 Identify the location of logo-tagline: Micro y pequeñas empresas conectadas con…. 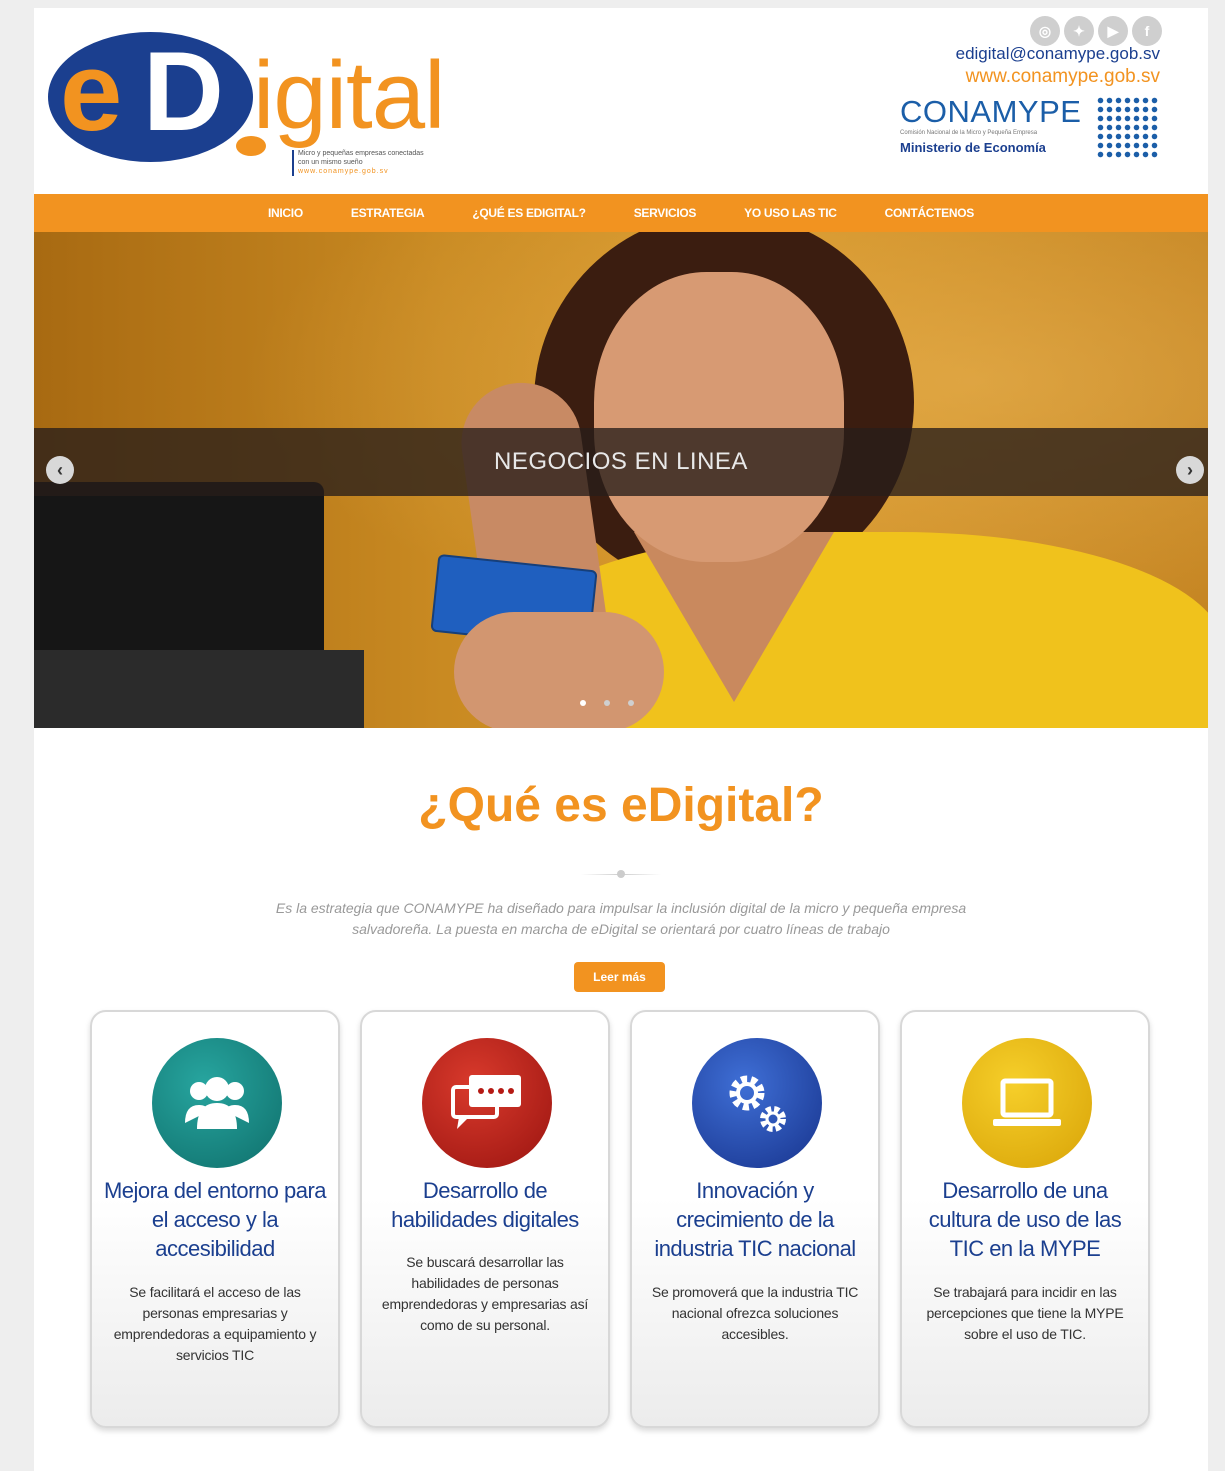
(362, 163).